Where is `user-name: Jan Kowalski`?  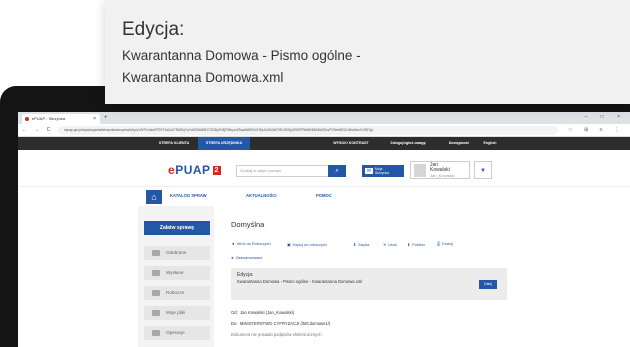
user-name: Jan Kowalski is located at coordinates (440, 168).